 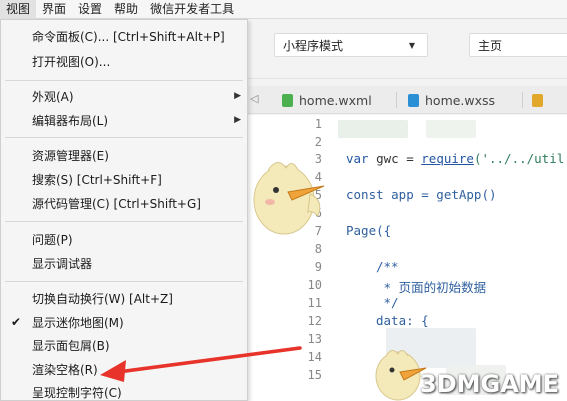 What do you see at coordinates (402, 320) in the screenshot?
I see `code-line-12: data: {` at bounding box center [402, 320].